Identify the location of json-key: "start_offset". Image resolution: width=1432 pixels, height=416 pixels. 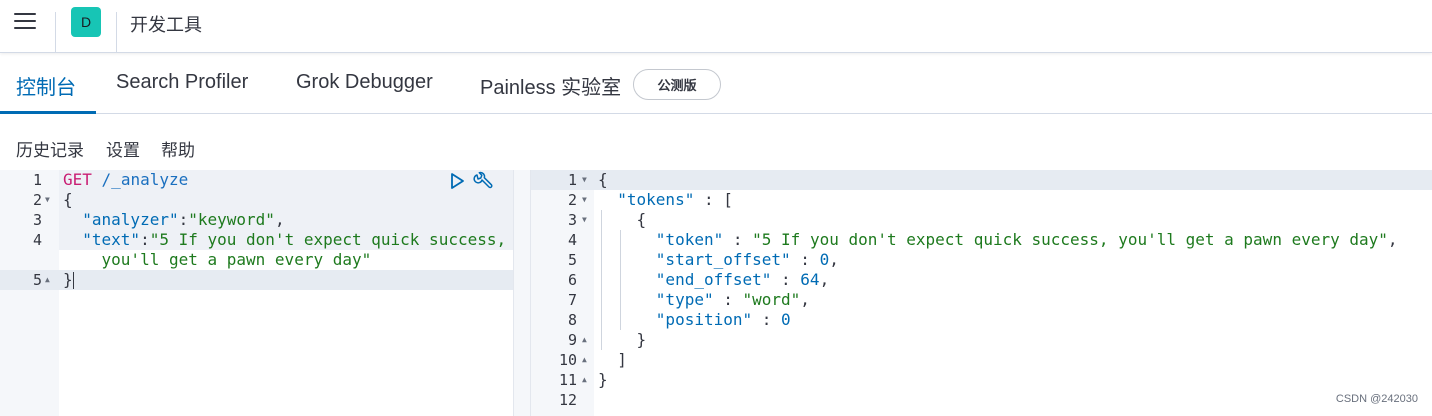
(723, 259).